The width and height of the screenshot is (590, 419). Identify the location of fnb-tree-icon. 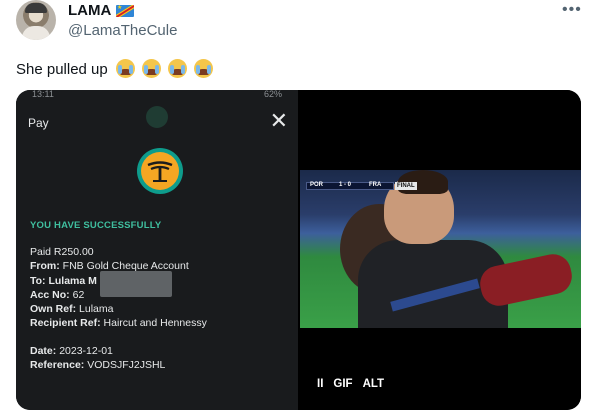
(160, 171).